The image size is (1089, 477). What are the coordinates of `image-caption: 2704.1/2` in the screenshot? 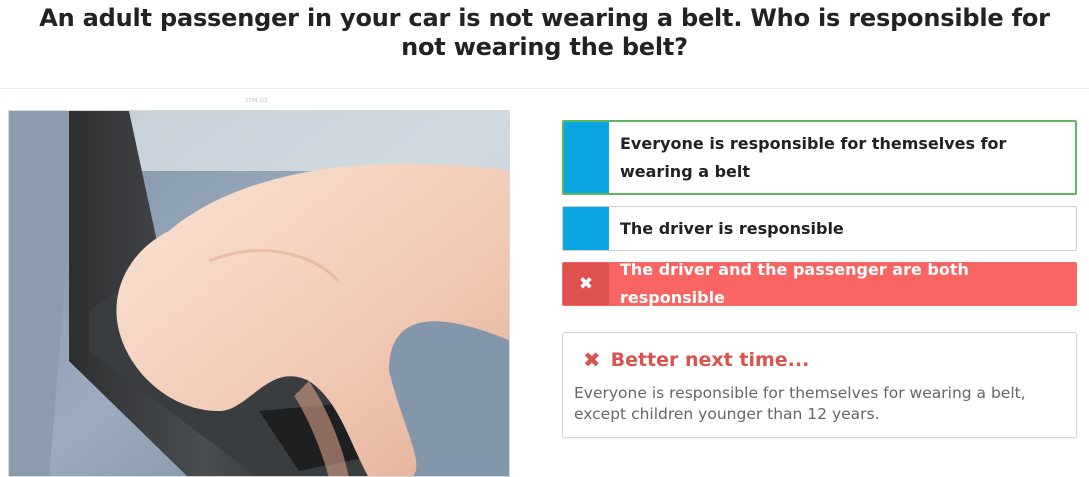 It's located at (256, 101).